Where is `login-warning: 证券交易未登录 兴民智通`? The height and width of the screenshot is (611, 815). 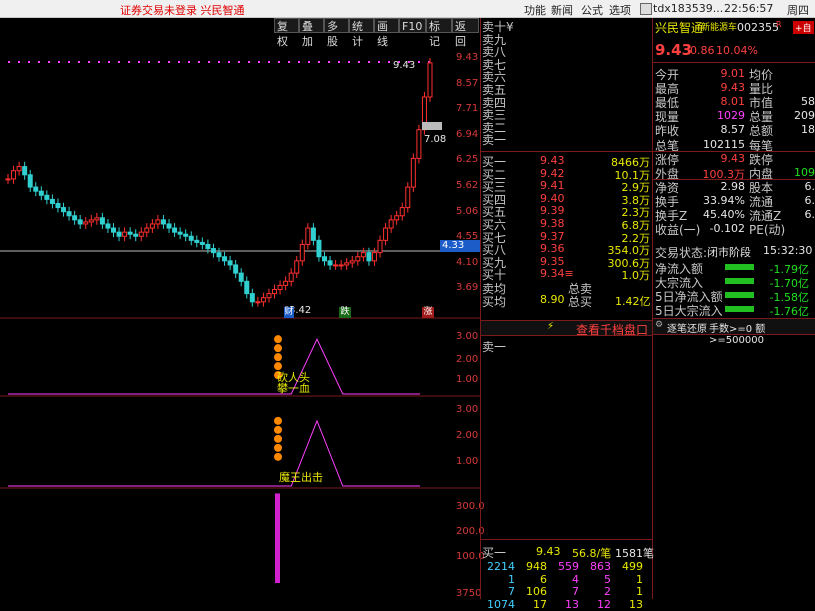
login-warning: 证券交易未登录 兴民智通 is located at coordinates (182, 10).